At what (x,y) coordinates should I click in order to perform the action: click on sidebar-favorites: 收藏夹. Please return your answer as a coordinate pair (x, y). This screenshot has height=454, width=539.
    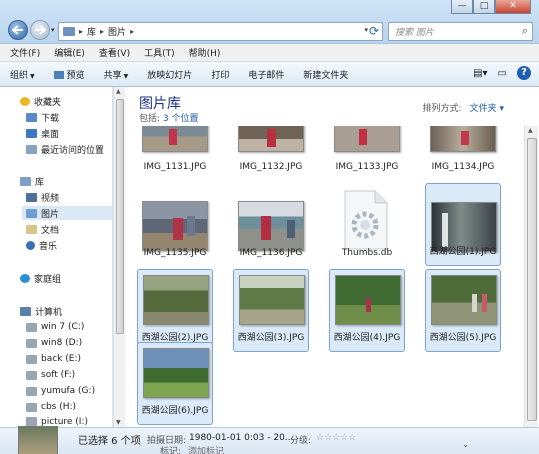
    Looking at the image, I should click on (40, 101).